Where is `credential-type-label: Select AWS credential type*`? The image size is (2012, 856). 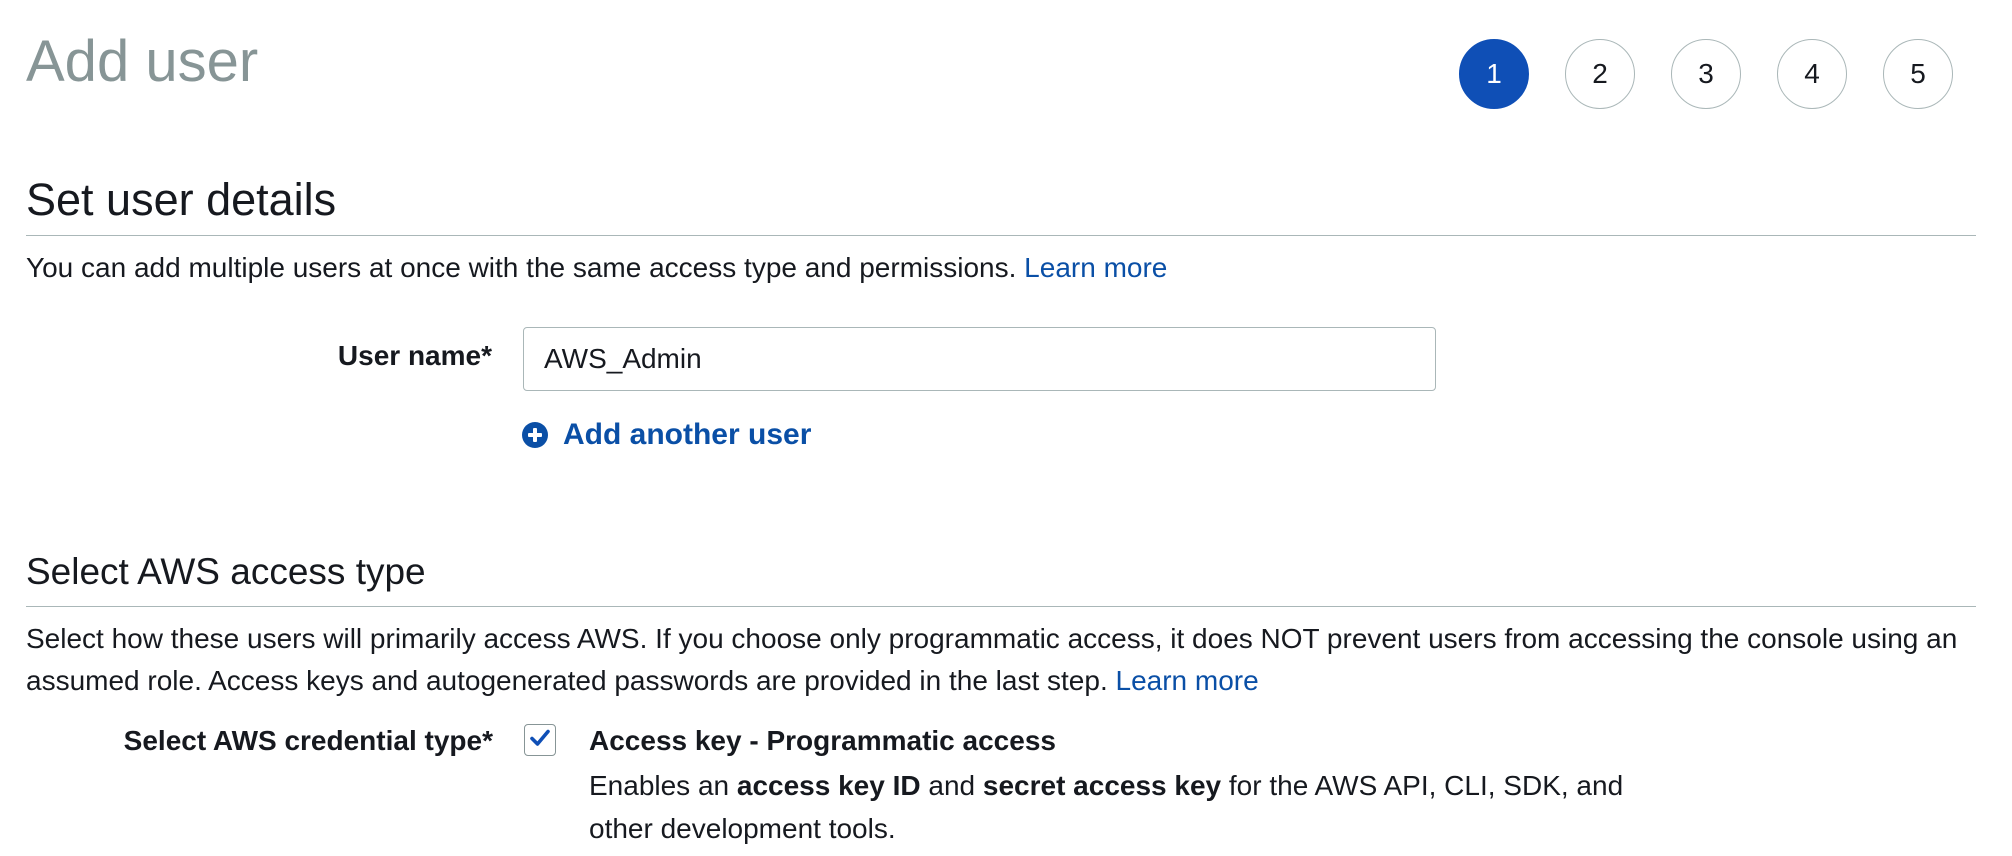
credential-type-label: Select AWS credential type* is located at coordinates (308, 740).